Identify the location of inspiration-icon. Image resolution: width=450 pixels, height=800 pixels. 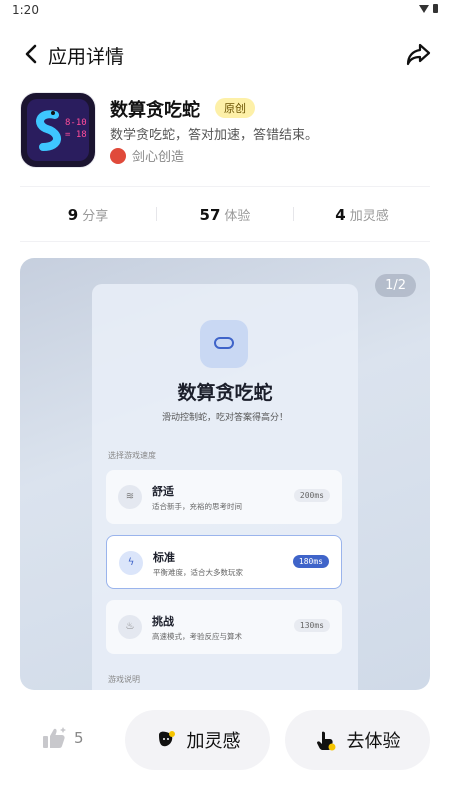
(166, 739).